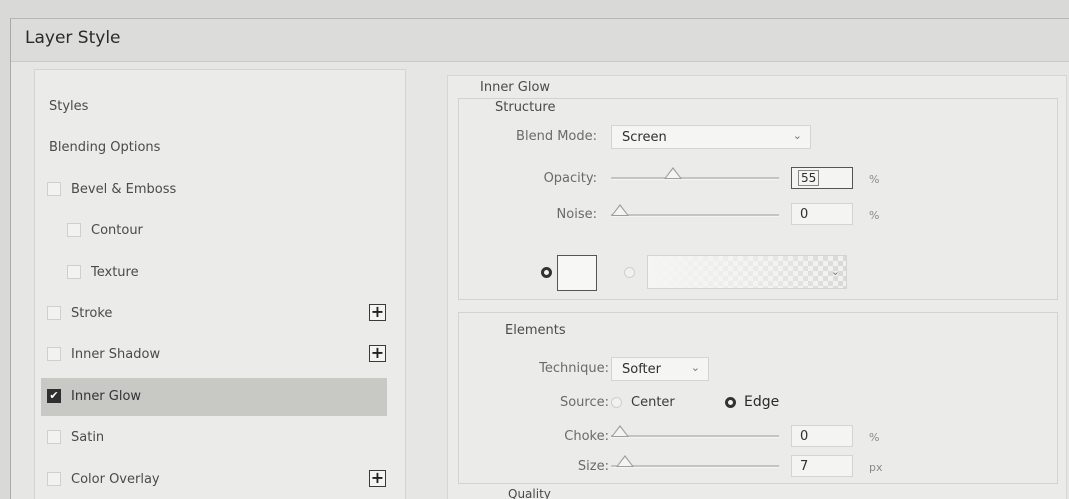 This screenshot has height=499, width=1069. Describe the element at coordinates (695, 431) in the screenshot. I see `choke-slider` at that location.